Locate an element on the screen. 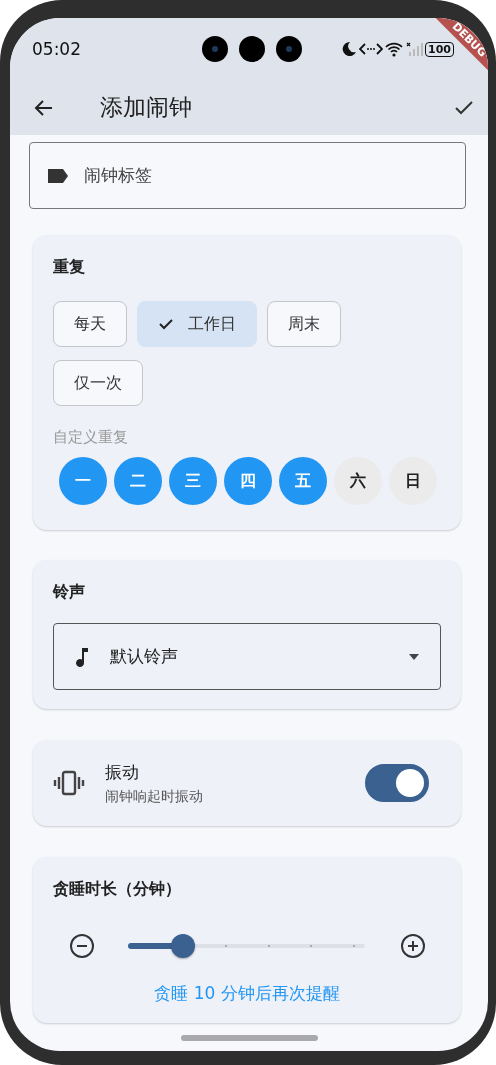 Image resolution: width=496 pixels, height=1065 pixels. label-field: 闹钟标签 is located at coordinates (247, 175).